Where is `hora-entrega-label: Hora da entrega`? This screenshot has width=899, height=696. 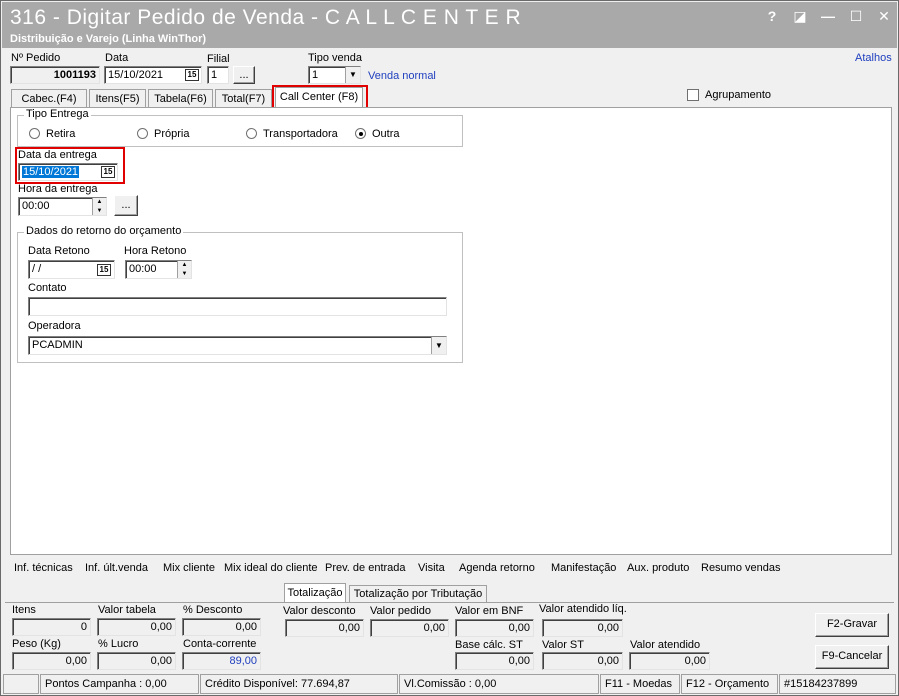
hora-entrega-label: Hora da entrega is located at coordinates (58, 189).